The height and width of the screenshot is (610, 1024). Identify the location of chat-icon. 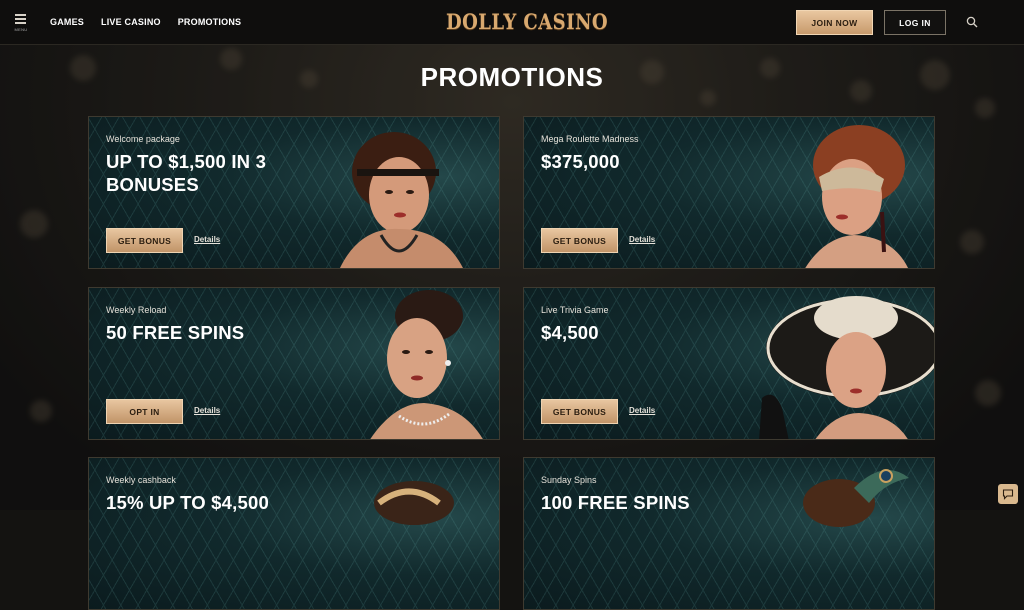
(1008, 494).